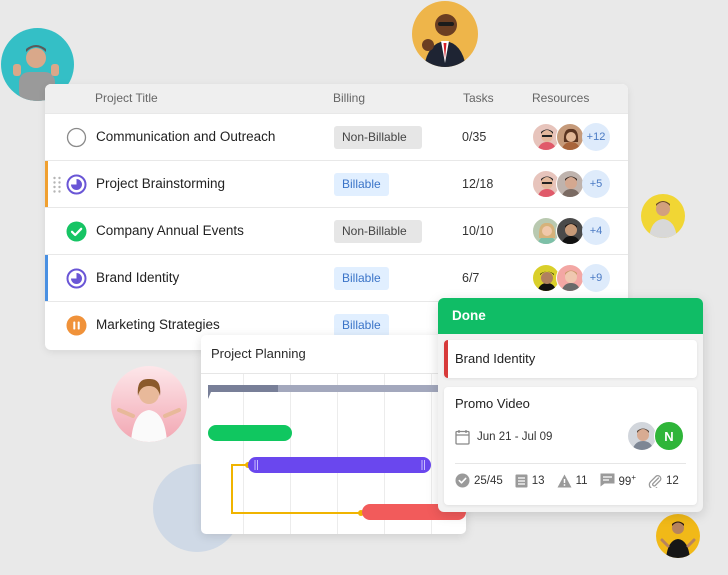 The image size is (728, 575). What do you see at coordinates (570, 316) in the screenshot?
I see `kanban-column-header: Done` at bounding box center [570, 316].